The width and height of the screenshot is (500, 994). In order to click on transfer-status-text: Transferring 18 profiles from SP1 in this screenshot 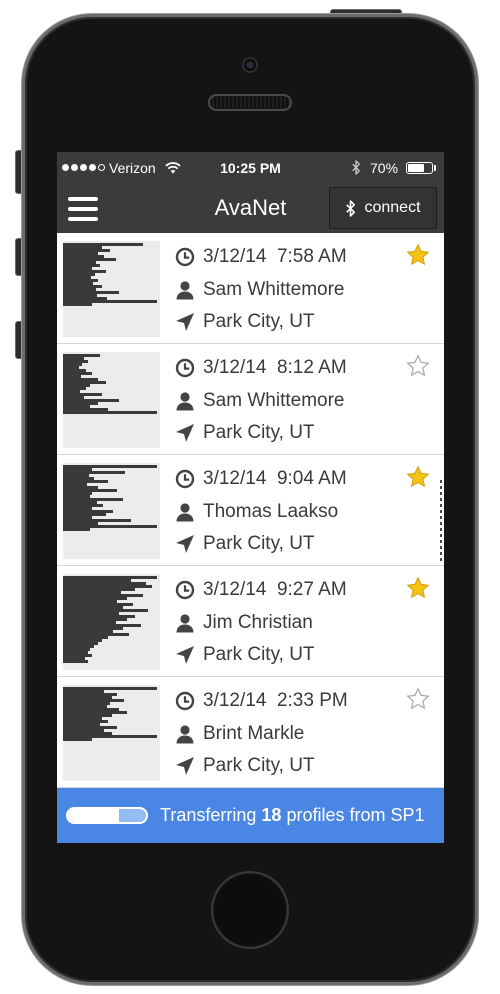, I will do `click(292, 815)`.